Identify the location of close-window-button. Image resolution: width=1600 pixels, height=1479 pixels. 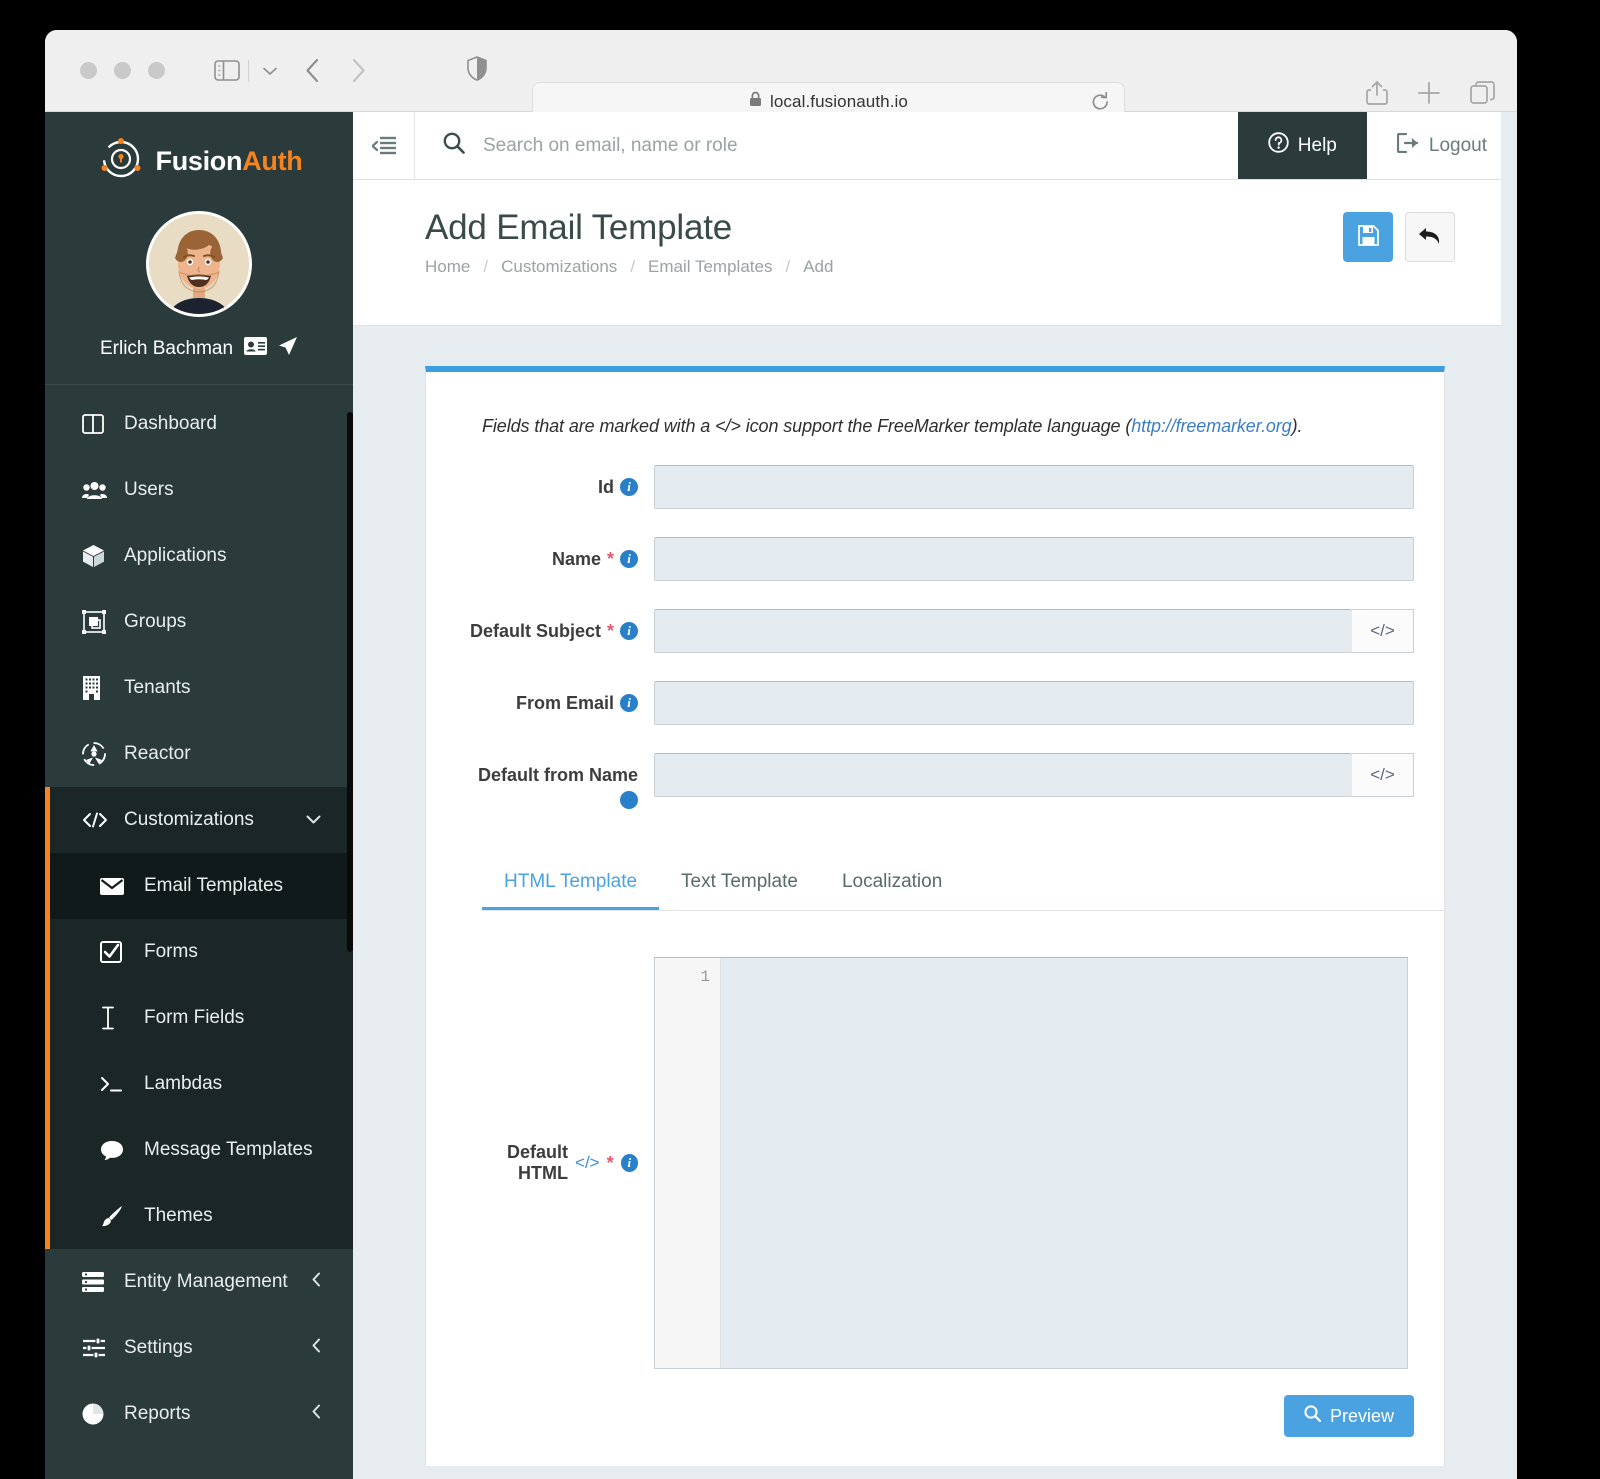
(88, 70).